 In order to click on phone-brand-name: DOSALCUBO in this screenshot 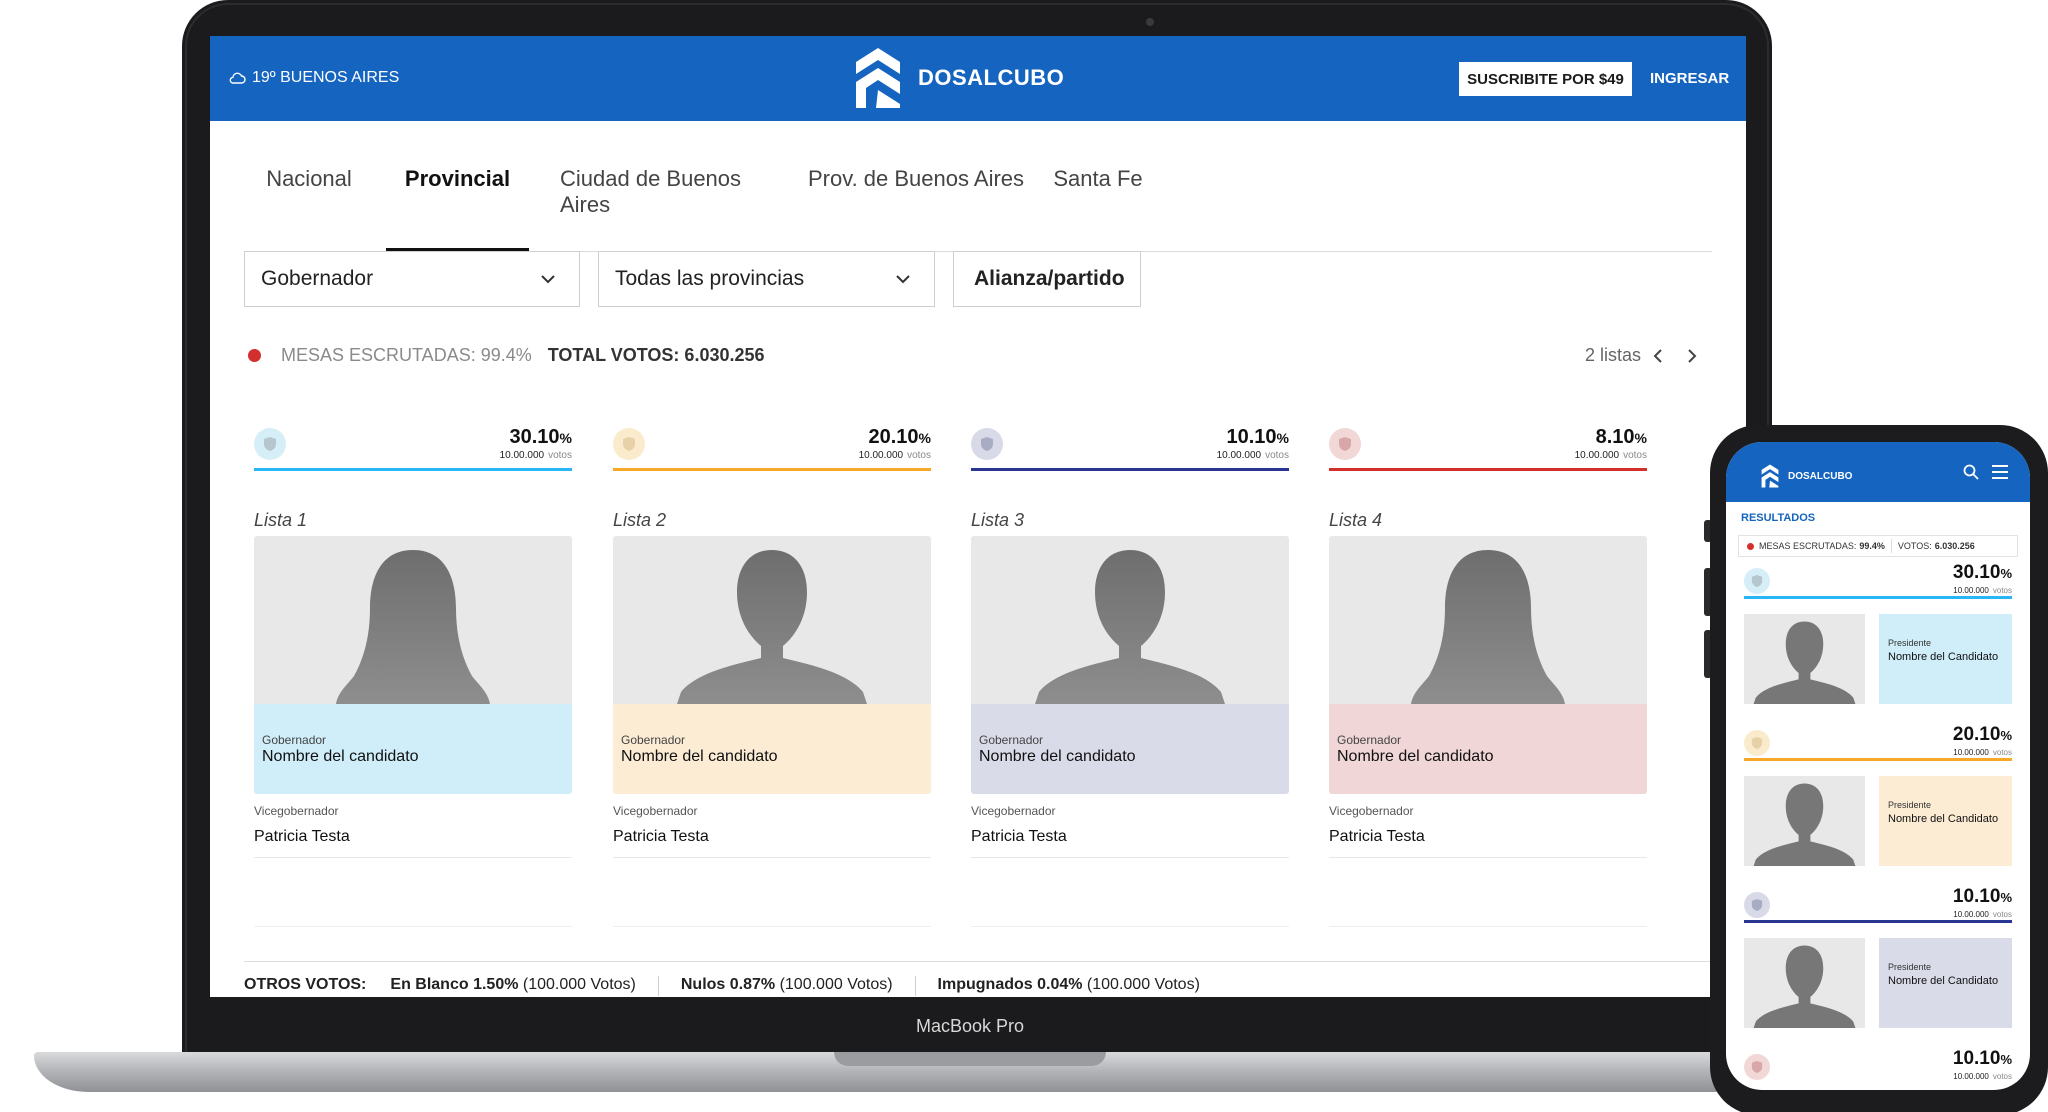, I will do `click(1820, 476)`.